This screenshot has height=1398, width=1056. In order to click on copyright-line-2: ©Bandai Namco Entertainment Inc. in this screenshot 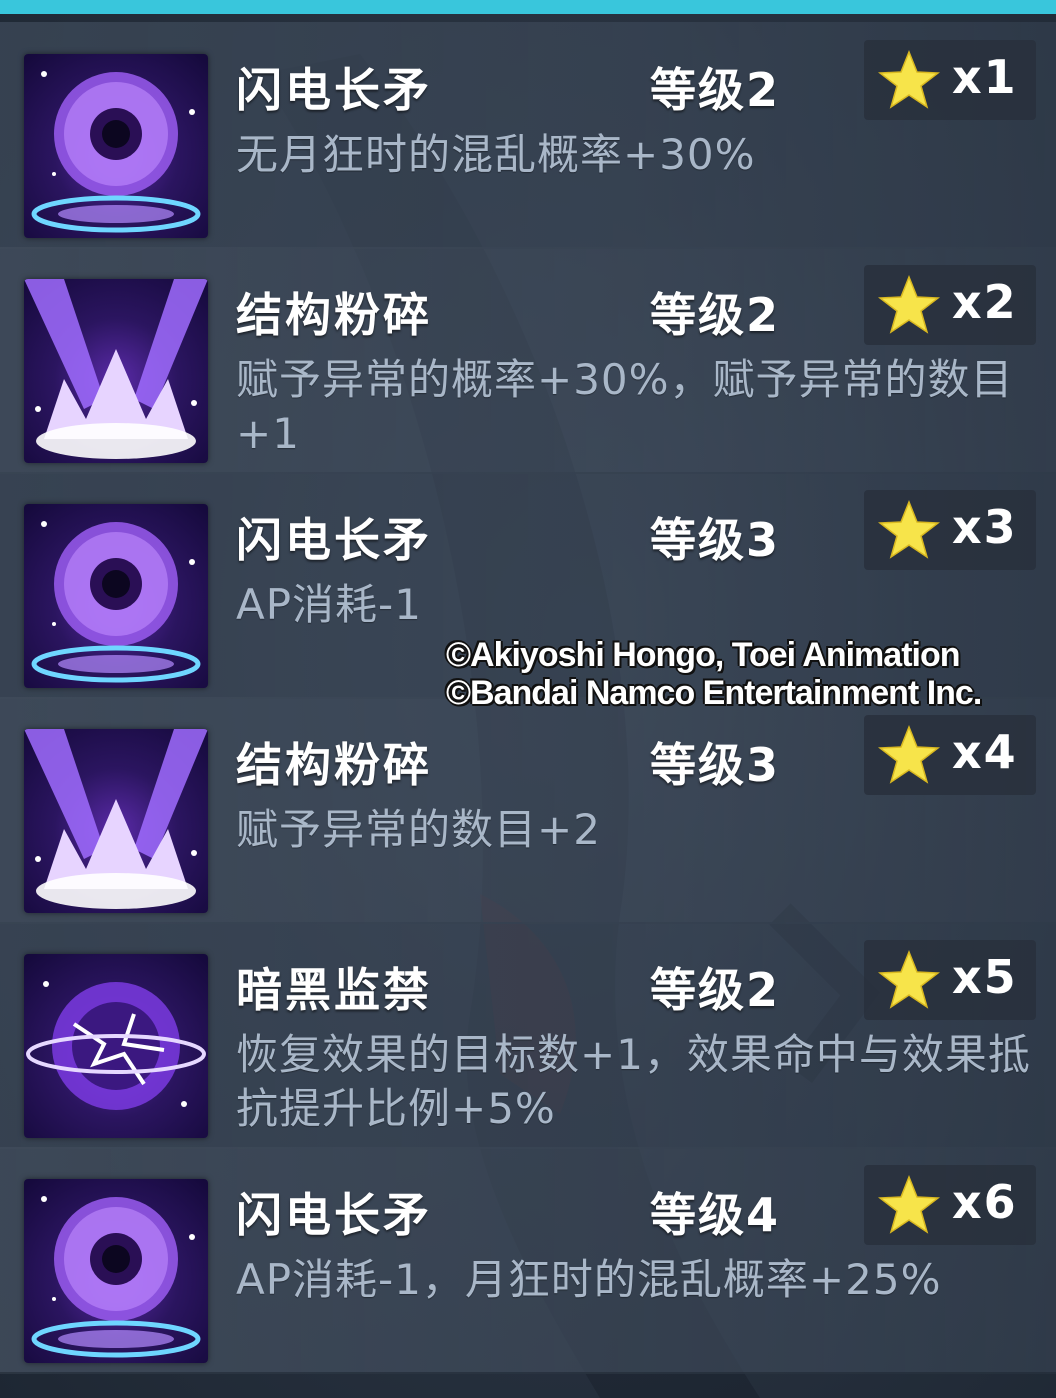, I will do `click(714, 693)`.